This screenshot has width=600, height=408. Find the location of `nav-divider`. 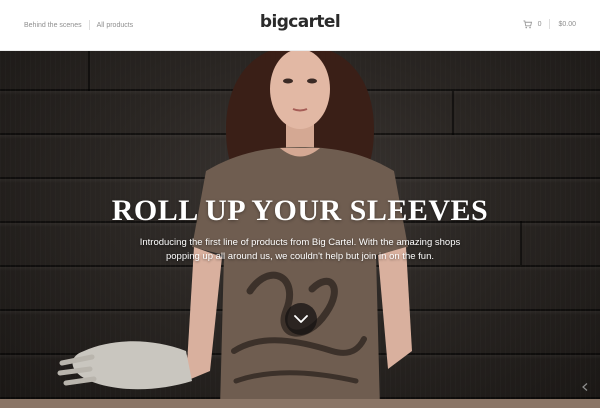

nav-divider is located at coordinates (550, 24).